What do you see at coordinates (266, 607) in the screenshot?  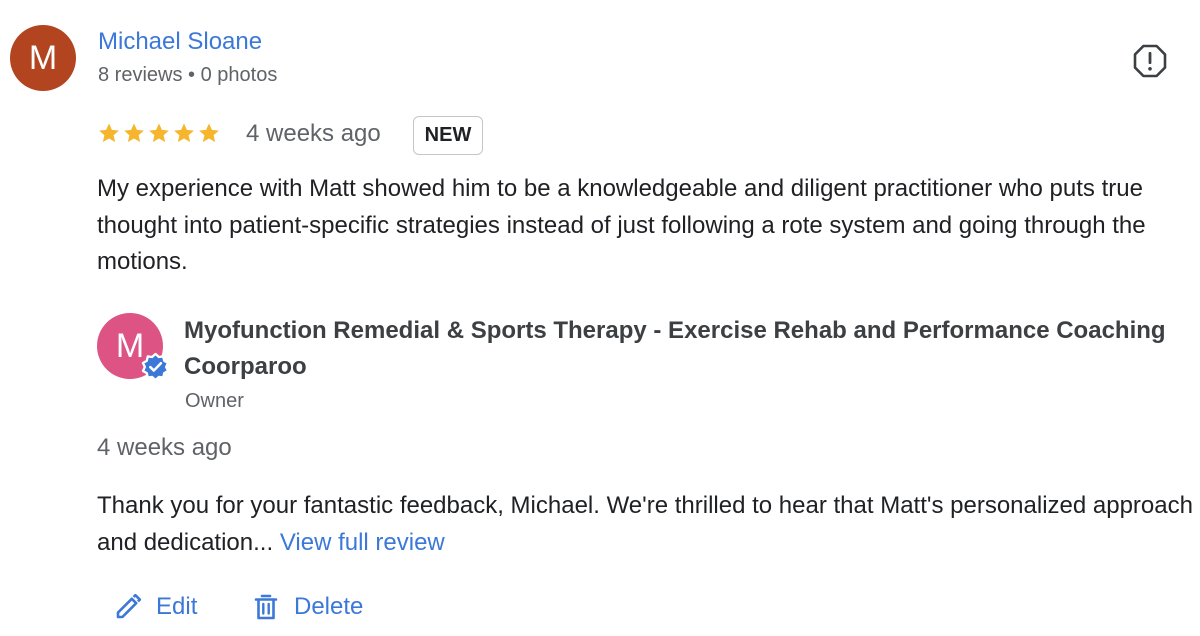 I see `trash-icon` at bounding box center [266, 607].